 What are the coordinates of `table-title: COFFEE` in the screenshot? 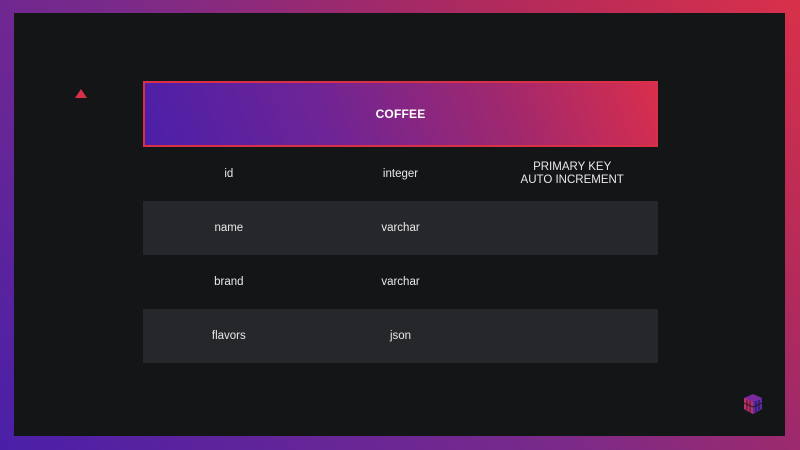 It's located at (400, 114).